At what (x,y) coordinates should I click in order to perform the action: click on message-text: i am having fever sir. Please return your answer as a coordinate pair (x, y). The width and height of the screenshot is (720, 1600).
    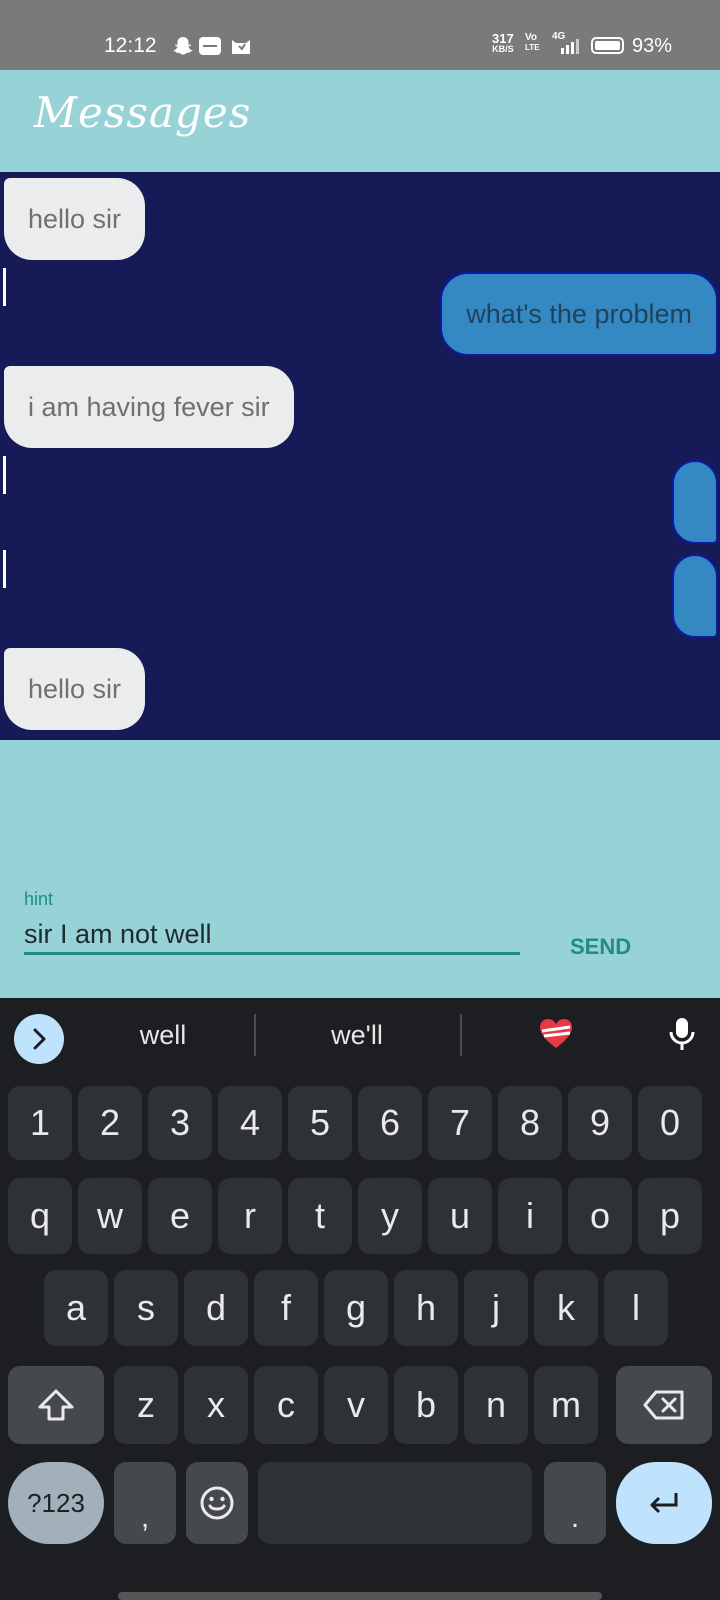
    Looking at the image, I should click on (149, 406).